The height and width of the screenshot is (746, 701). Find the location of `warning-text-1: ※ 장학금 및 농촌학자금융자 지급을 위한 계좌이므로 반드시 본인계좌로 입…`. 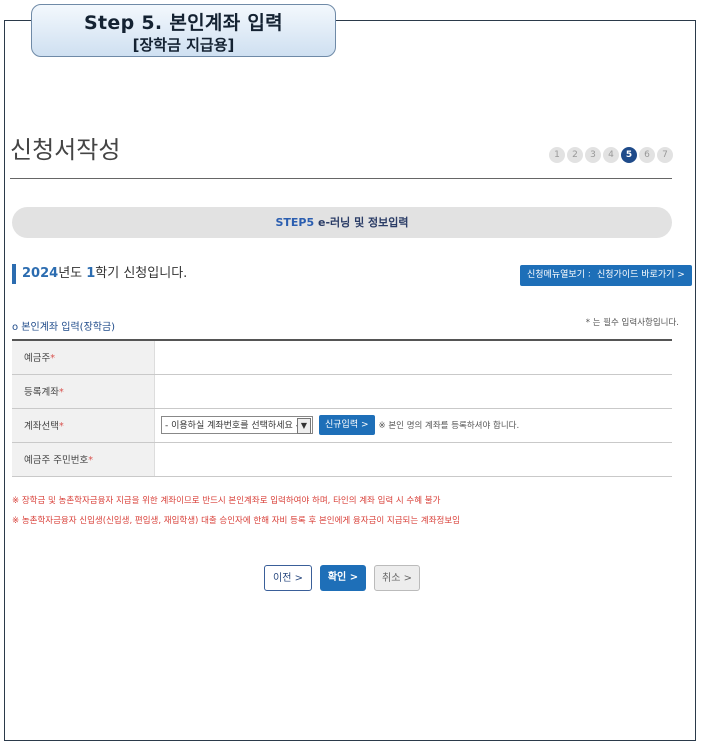

warning-text-1: ※ 장학금 및 농촌학자금융자 지급을 위한 계좌이므로 반드시 본인계좌로 입… is located at coordinates (226, 501).